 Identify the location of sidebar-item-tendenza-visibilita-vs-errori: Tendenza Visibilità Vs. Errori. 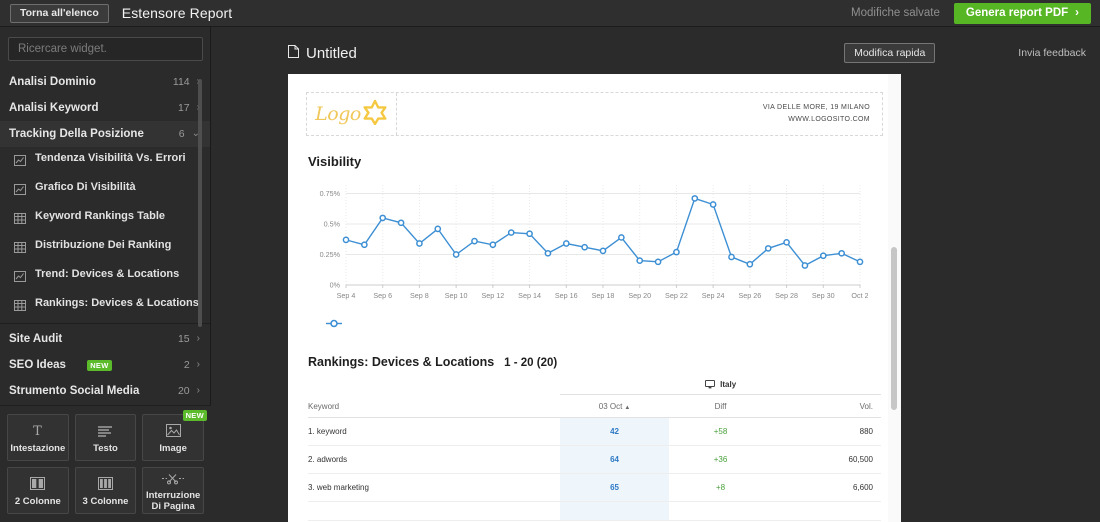
(105, 161).